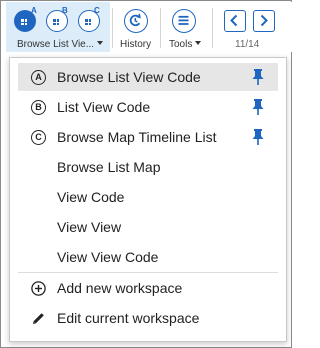 The height and width of the screenshot is (348, 320). I want to click on workspace-a-letter: A, so click(34, 10).